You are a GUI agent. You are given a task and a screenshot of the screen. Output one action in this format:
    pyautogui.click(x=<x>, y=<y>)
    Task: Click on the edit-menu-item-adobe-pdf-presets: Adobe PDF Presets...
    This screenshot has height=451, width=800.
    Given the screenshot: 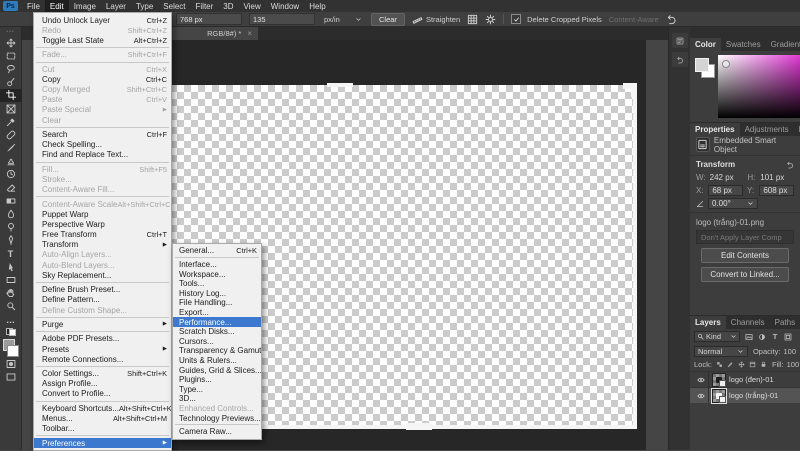 What is the action you would take?
    pyautogui.click(x=102, y=339)
    